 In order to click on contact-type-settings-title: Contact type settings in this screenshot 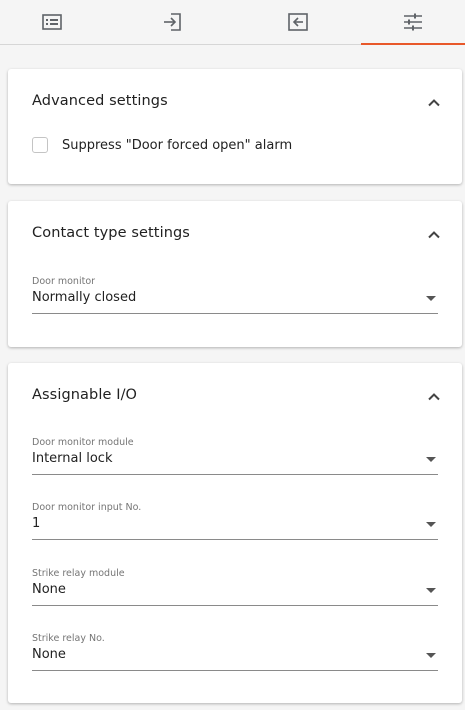, I will do `click(111, 233)`.